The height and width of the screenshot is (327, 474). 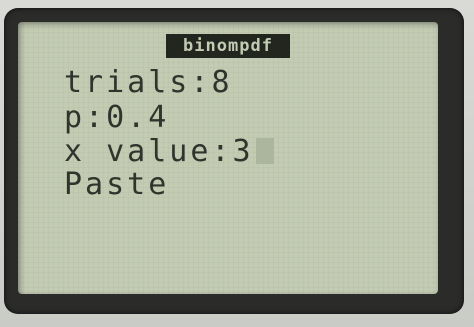 I want to click on p-label: p:, so click(x=85, y=117).